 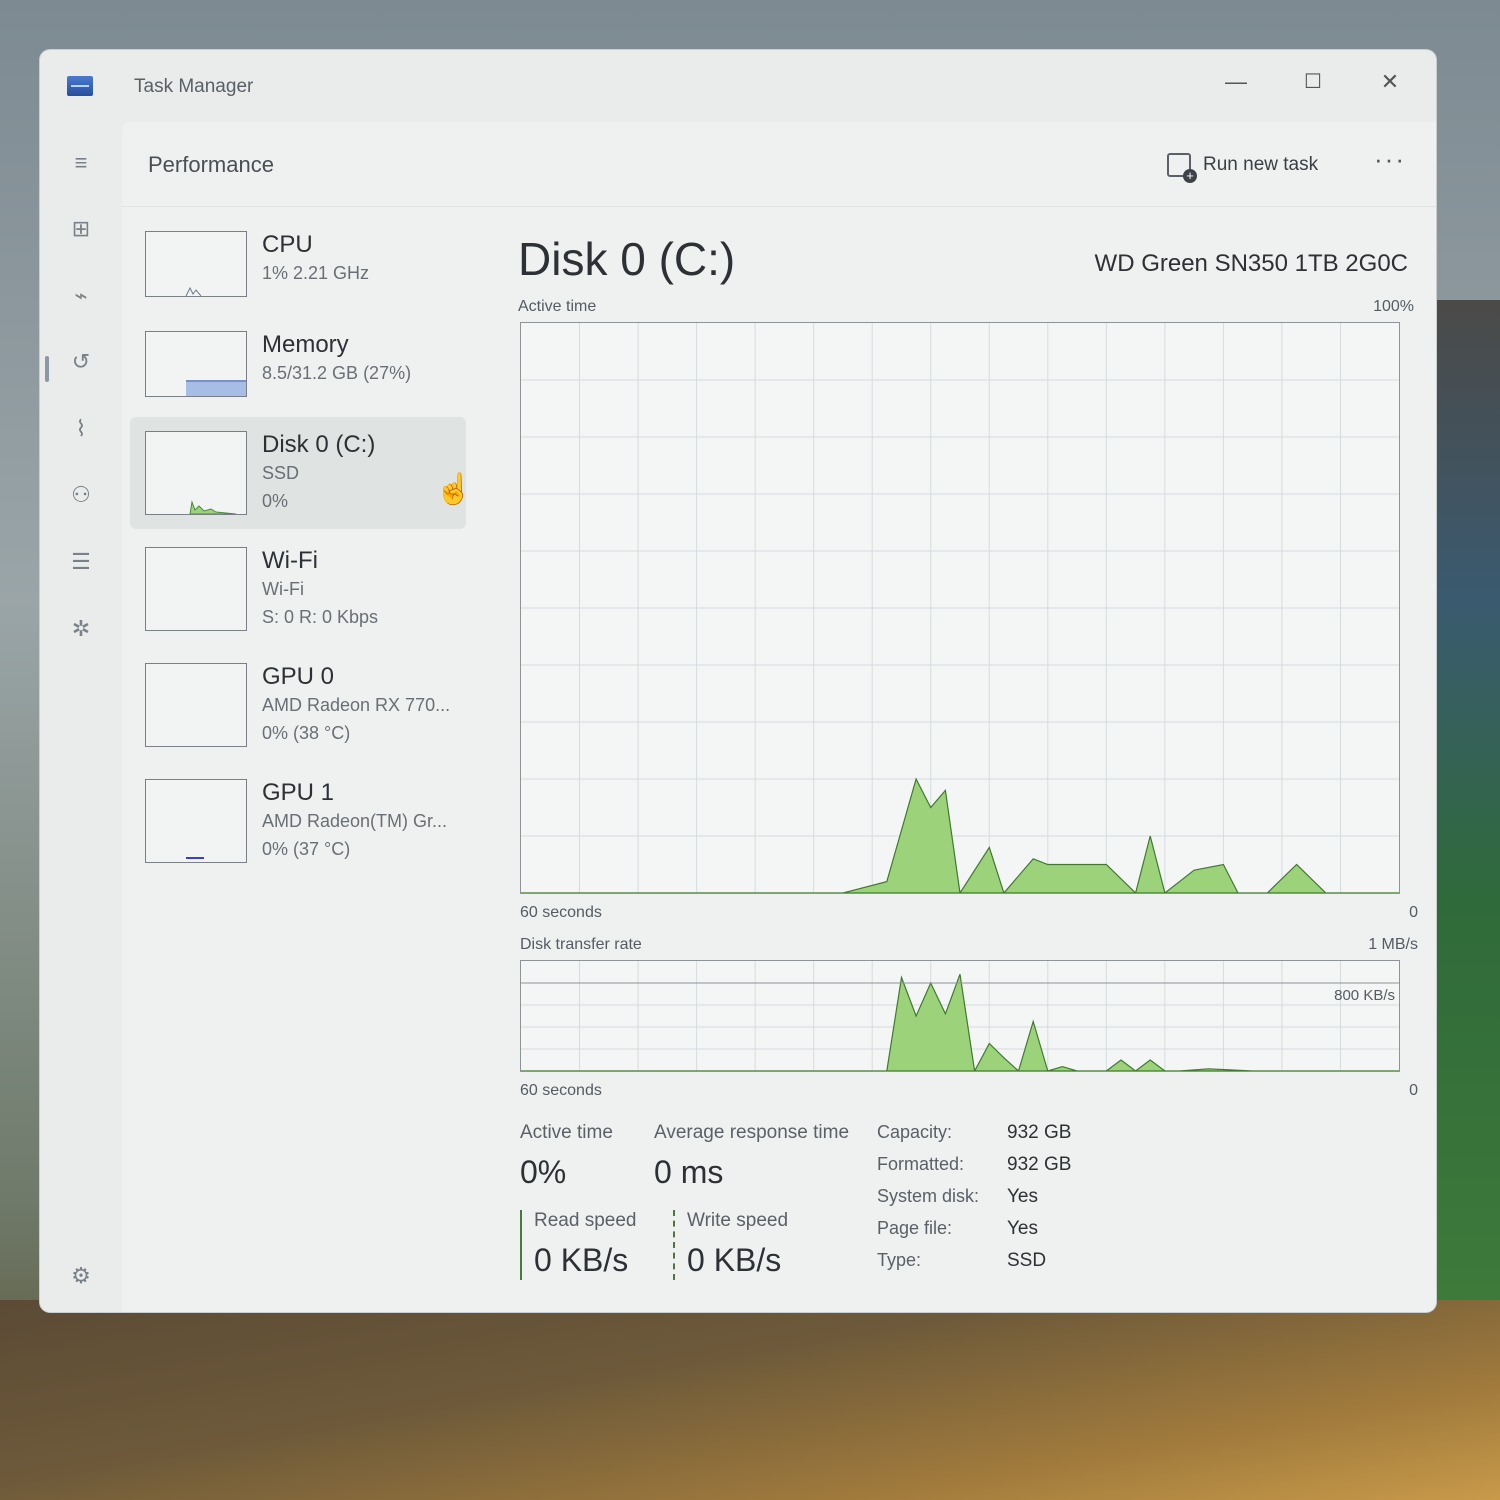 I want to click on active-time-chart-max: 100%, so click(x=1393, y=306).